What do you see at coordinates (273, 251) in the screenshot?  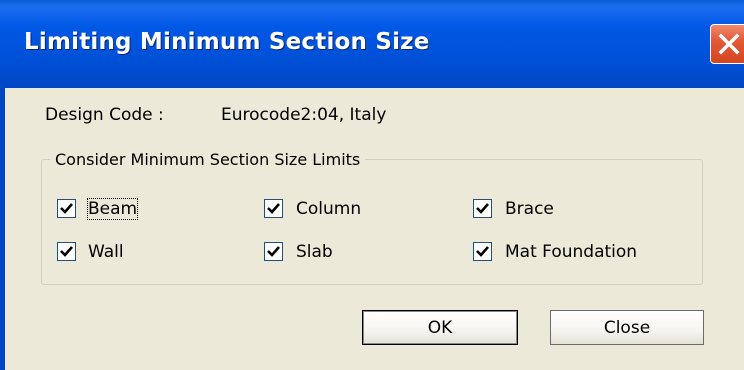 I see `slab-checkbox` at bounding box center [273, 251].